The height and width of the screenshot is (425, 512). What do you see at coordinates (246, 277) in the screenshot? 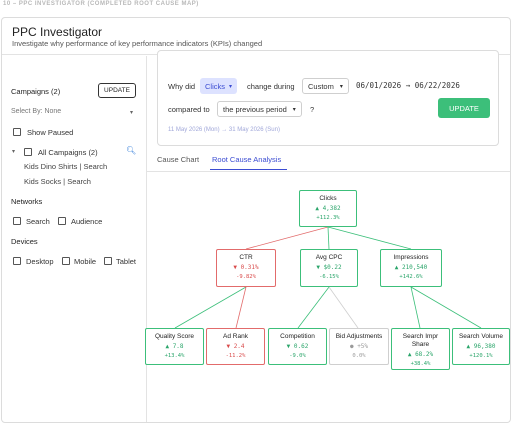
I see `node-change: -9.82%` at bounding box center [246, 277].